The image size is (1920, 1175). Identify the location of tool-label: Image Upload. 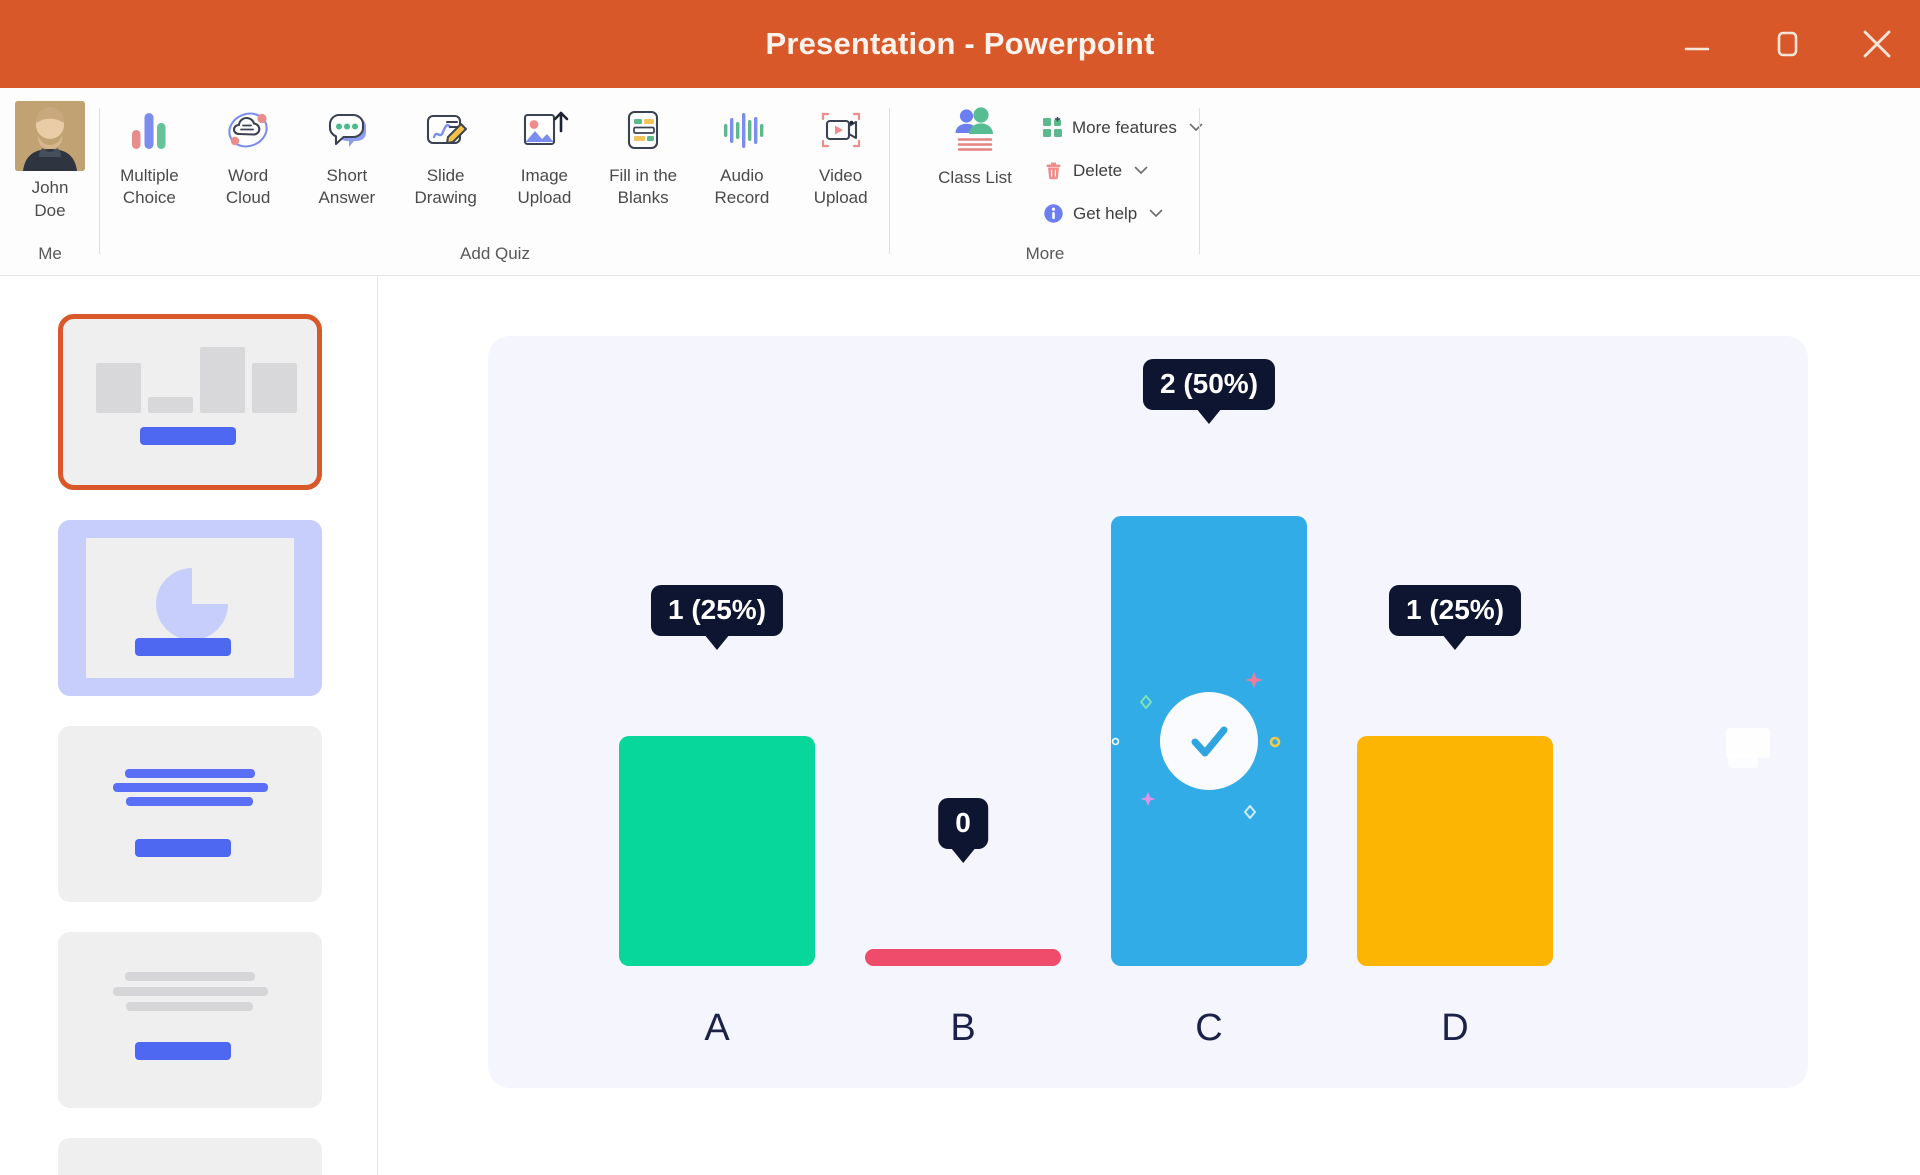
(544, 186).